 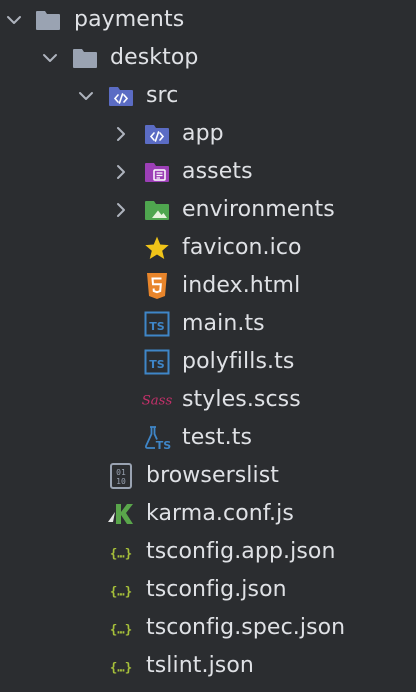 I want to click on tree-item-label: index.html, so click(x=241, y=285).